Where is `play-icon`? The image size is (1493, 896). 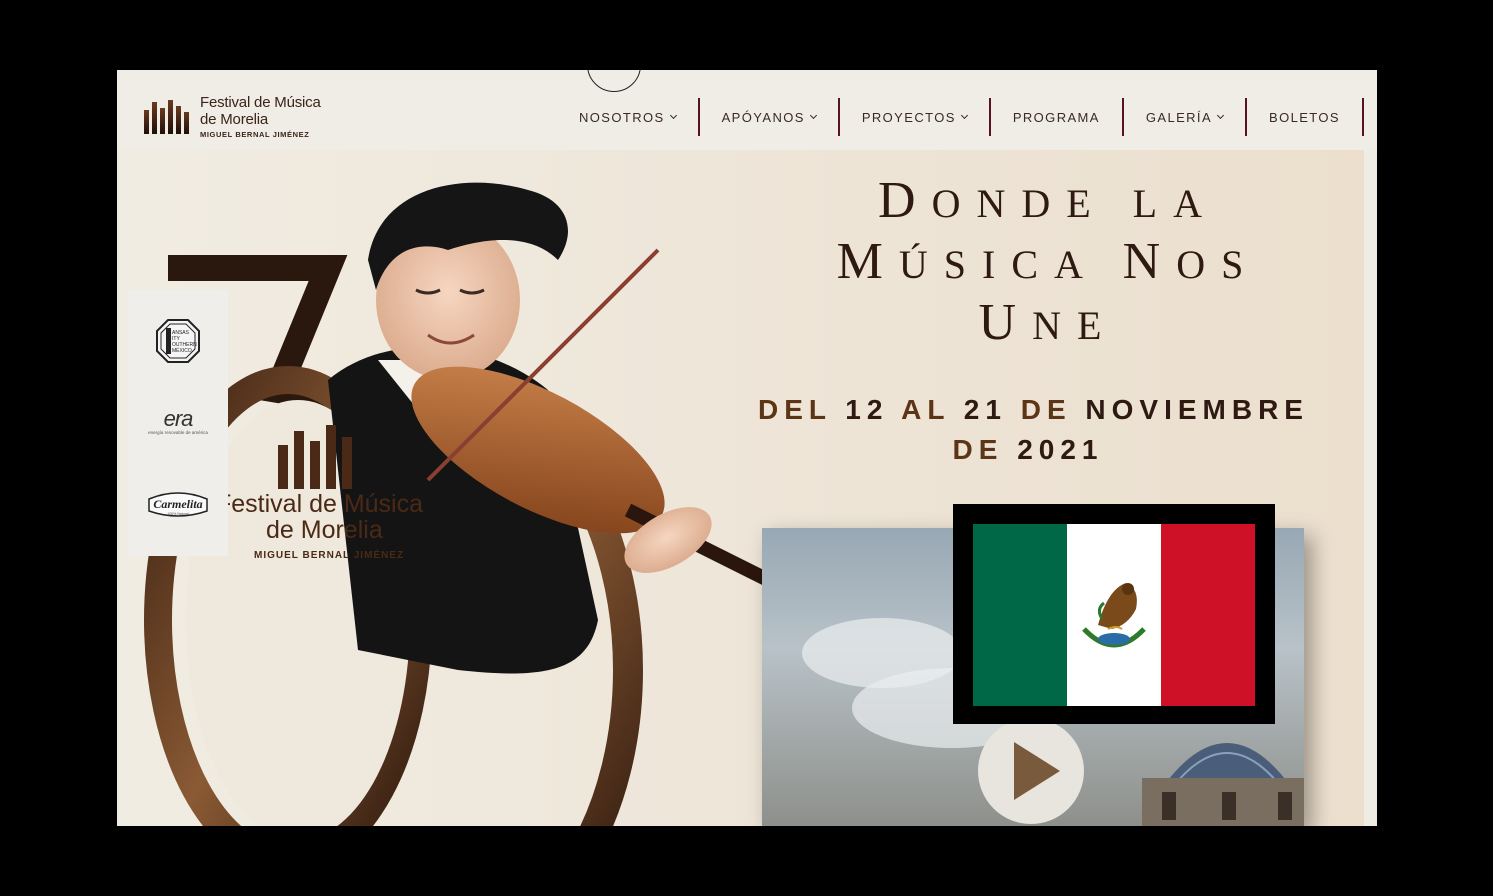 play-icon is located at coordinates (1037, 771).